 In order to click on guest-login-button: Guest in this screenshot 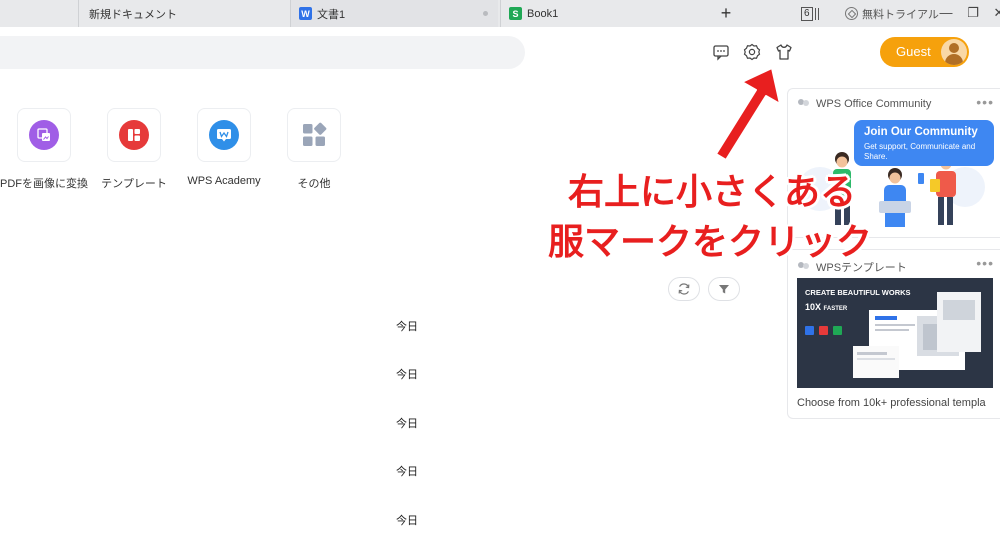, I will do `click(924, 52)`.